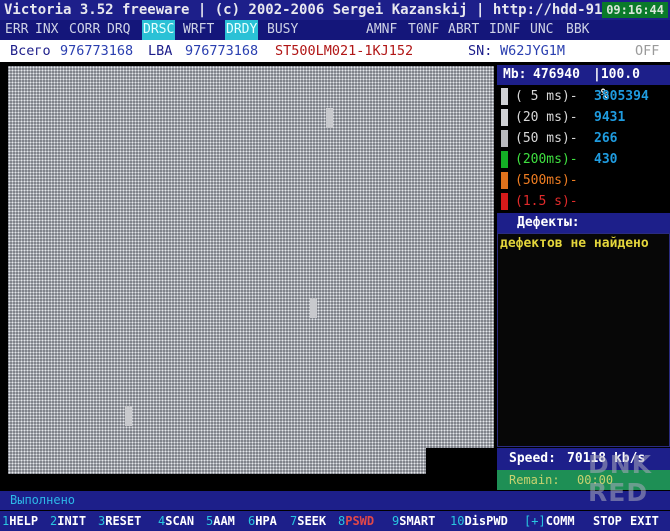 The width and height of the screenshot is (670, 531). I want to click on access-stat-value: 266, so click(606, 138).